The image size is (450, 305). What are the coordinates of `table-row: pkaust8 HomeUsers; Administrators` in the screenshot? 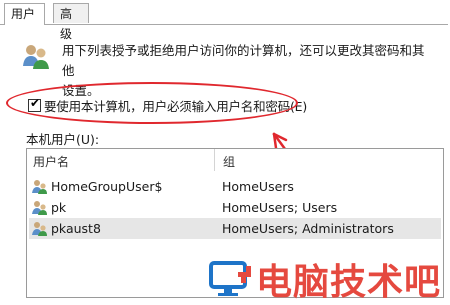 It's located at (235, 228).